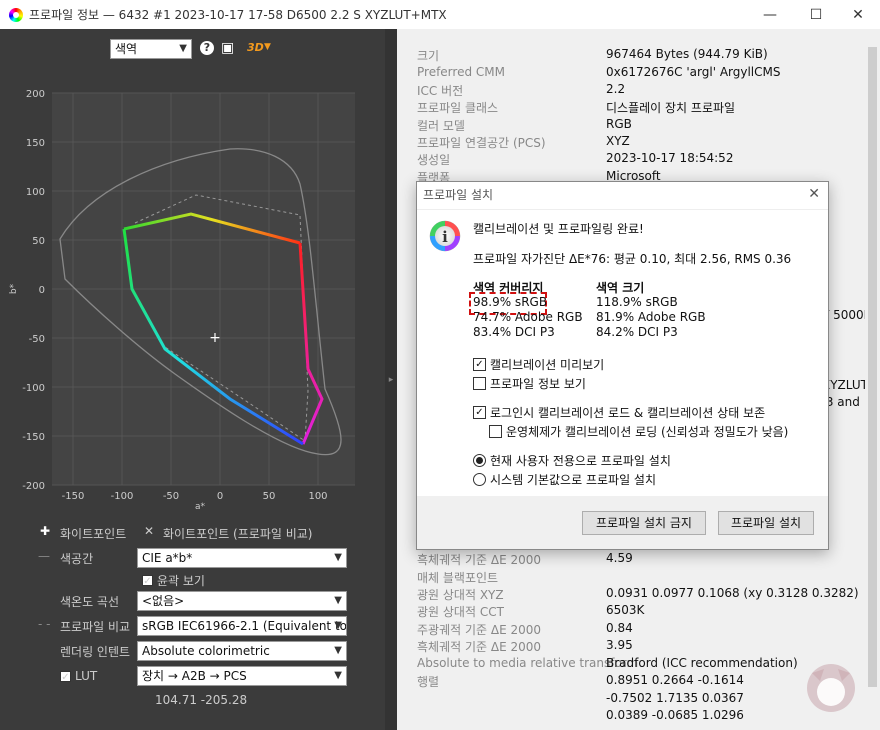 The height and width of the screenshot is (730, 880). Describe the element at coordinates (619, 412) in the screenshot. I see `login-load-checkbox: ✓ 로그인시 캘리브레이션 로드 & 캘리브레이션 상태 보존` at that location.